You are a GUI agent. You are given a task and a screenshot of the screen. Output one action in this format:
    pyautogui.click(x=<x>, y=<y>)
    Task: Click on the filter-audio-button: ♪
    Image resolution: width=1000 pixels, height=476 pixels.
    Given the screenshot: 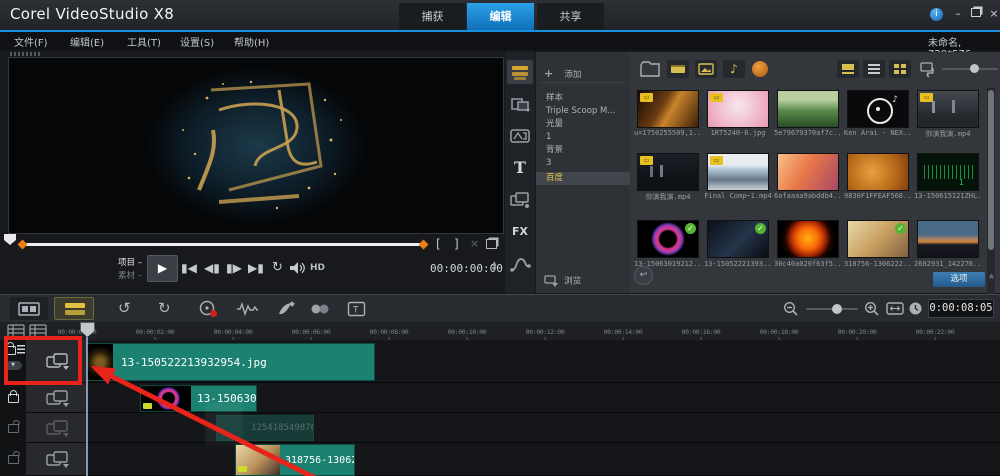 What is the action you would take?
    pyautogui.click(x=734, y=69)
    